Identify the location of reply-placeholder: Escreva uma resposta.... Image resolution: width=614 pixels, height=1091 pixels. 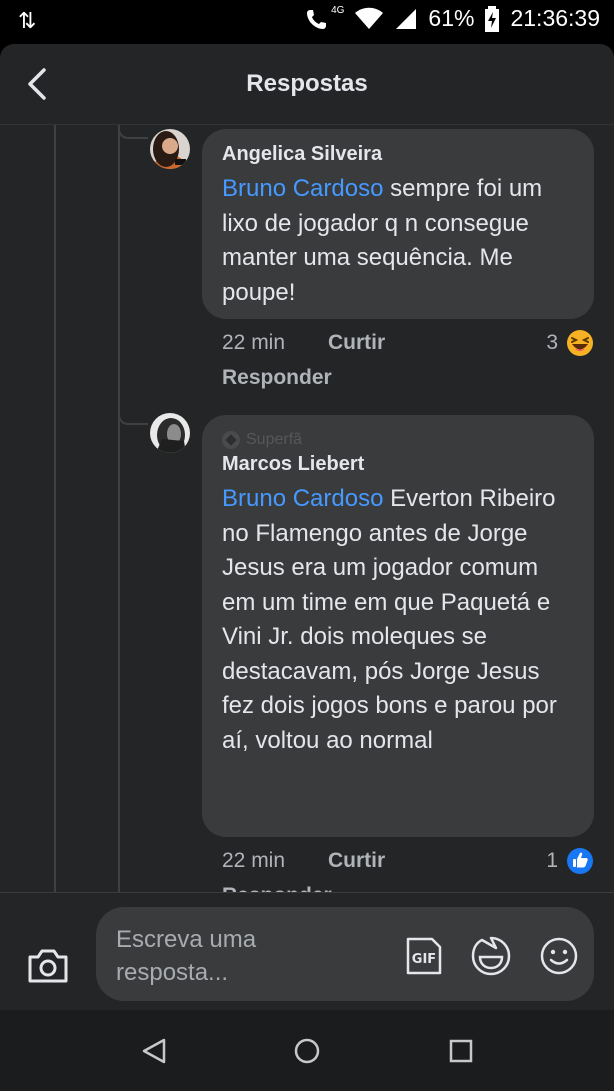
(186, 956).